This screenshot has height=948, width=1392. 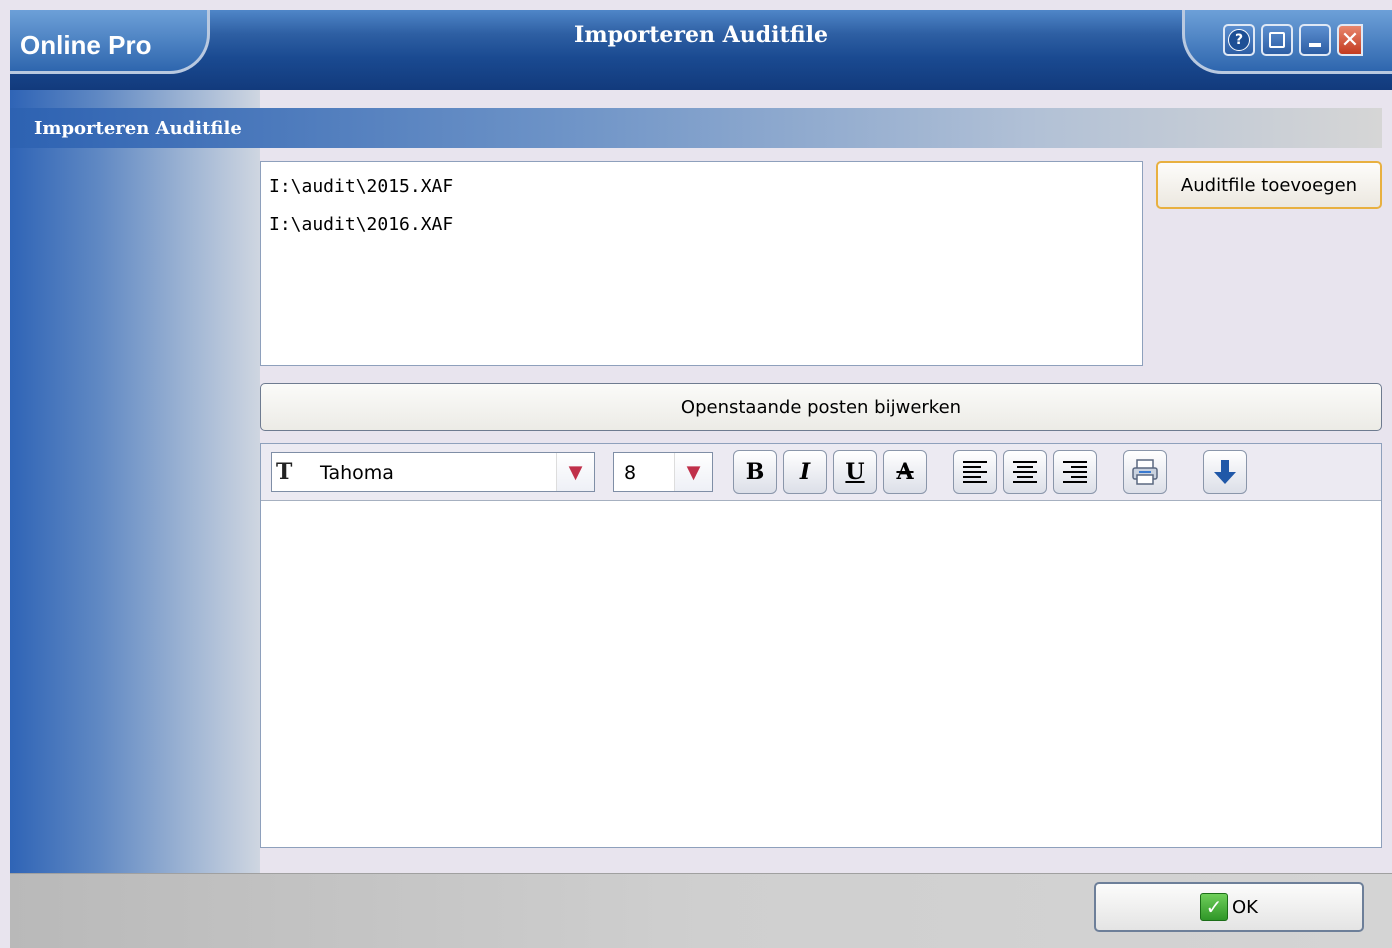 What do you see at coordinates (805, 472) in the screenshot?
I see `italic-button: I` at bounding box center [805, 472].